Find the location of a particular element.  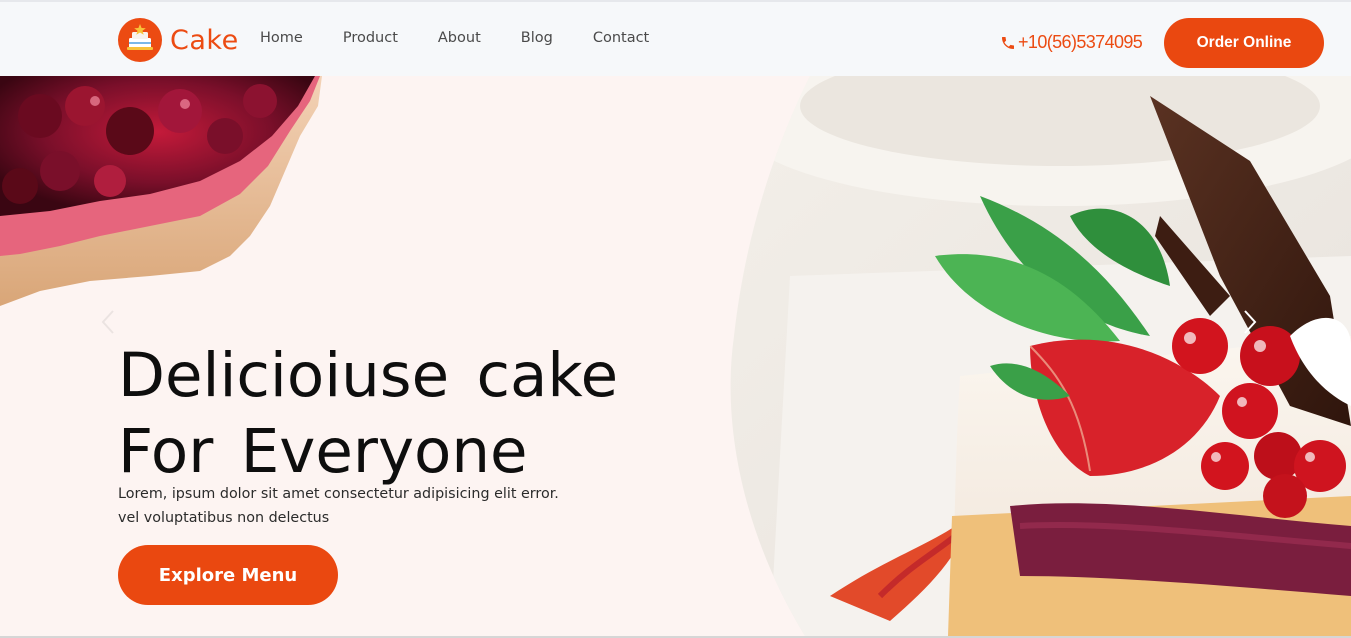

order-online-button: Order Online is located at coordinates (1244, 43).